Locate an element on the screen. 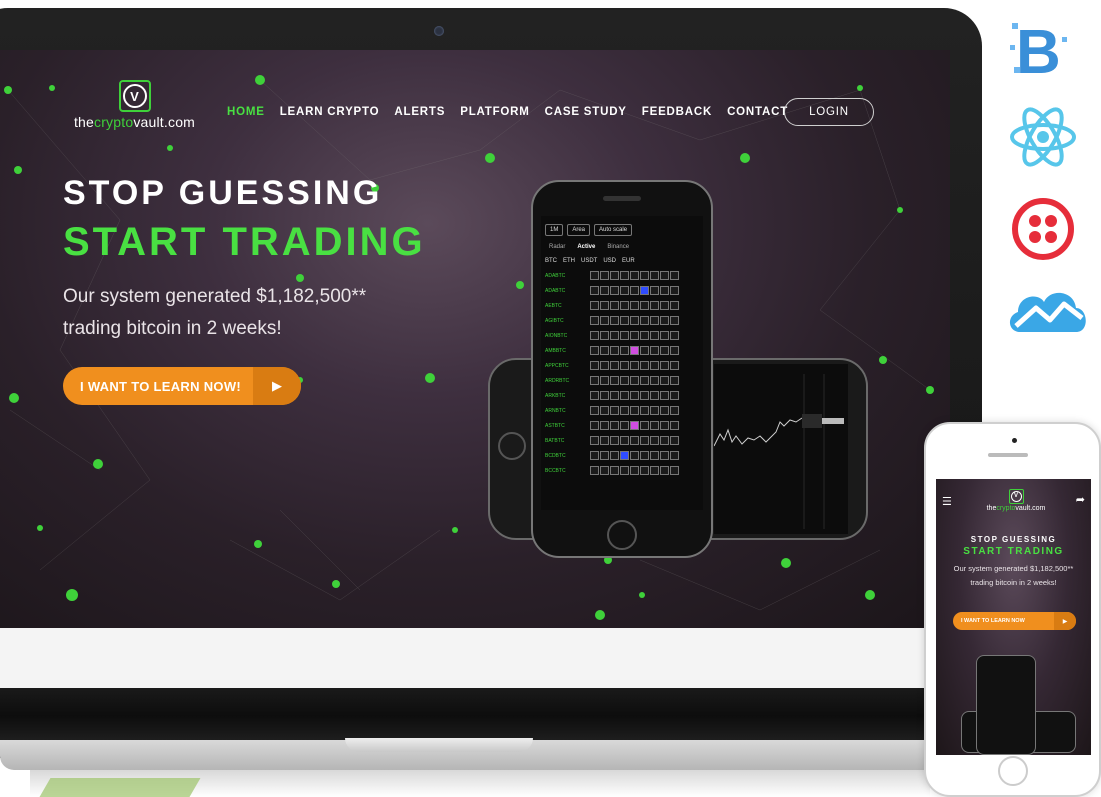 This screenshot has width=1101, height=797. nav-contact: CONTACT is located at coordinates (757, 112).